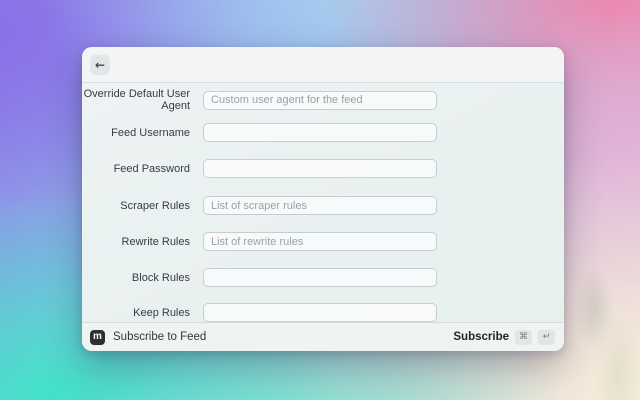 The height and width of the screenshot is (400, 640). I want to click on app-logo-letter: m, so click(97, 336).